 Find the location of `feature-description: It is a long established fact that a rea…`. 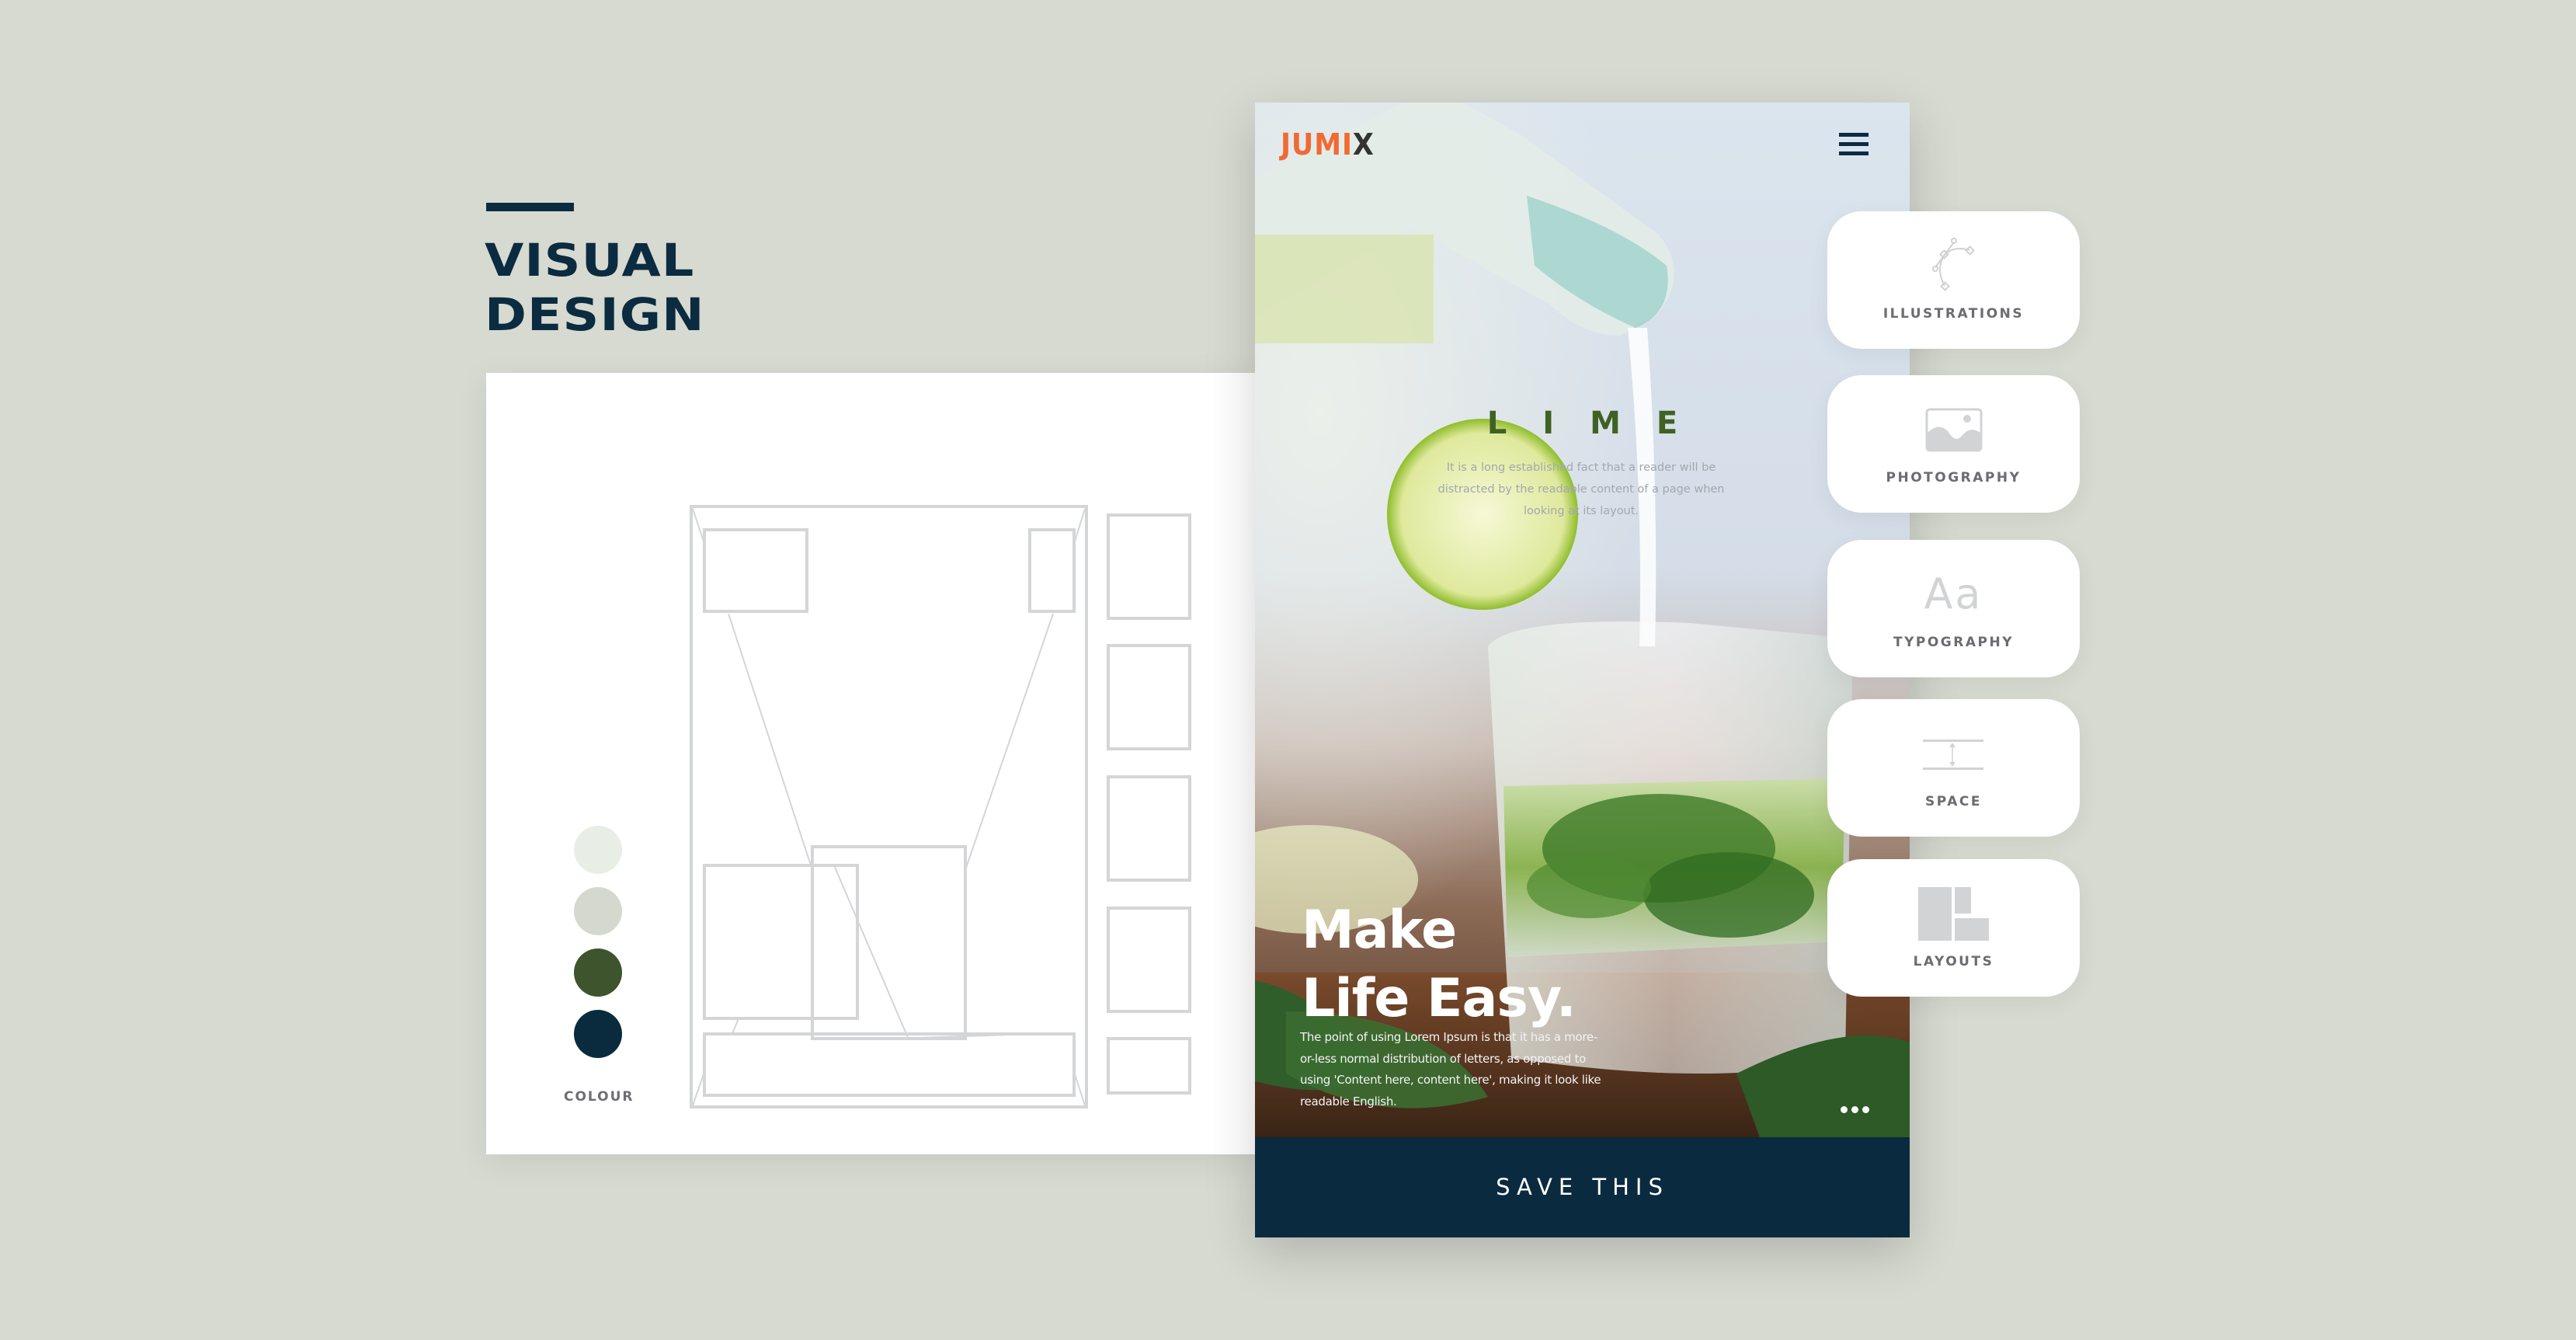

feature-description: It is a long established fact that a rea… is located at coordinates (1581, 489).